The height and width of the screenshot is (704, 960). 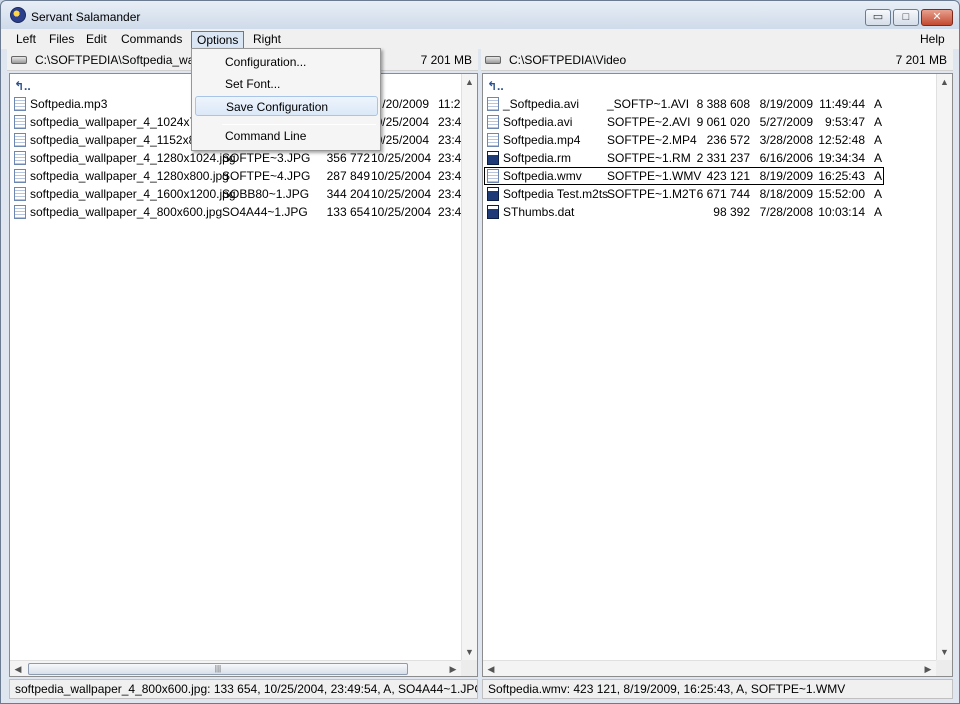 I want to click on left-path: C:\SOFTPEDIA\Softpedia_wallp, so click(x=121, y=60).